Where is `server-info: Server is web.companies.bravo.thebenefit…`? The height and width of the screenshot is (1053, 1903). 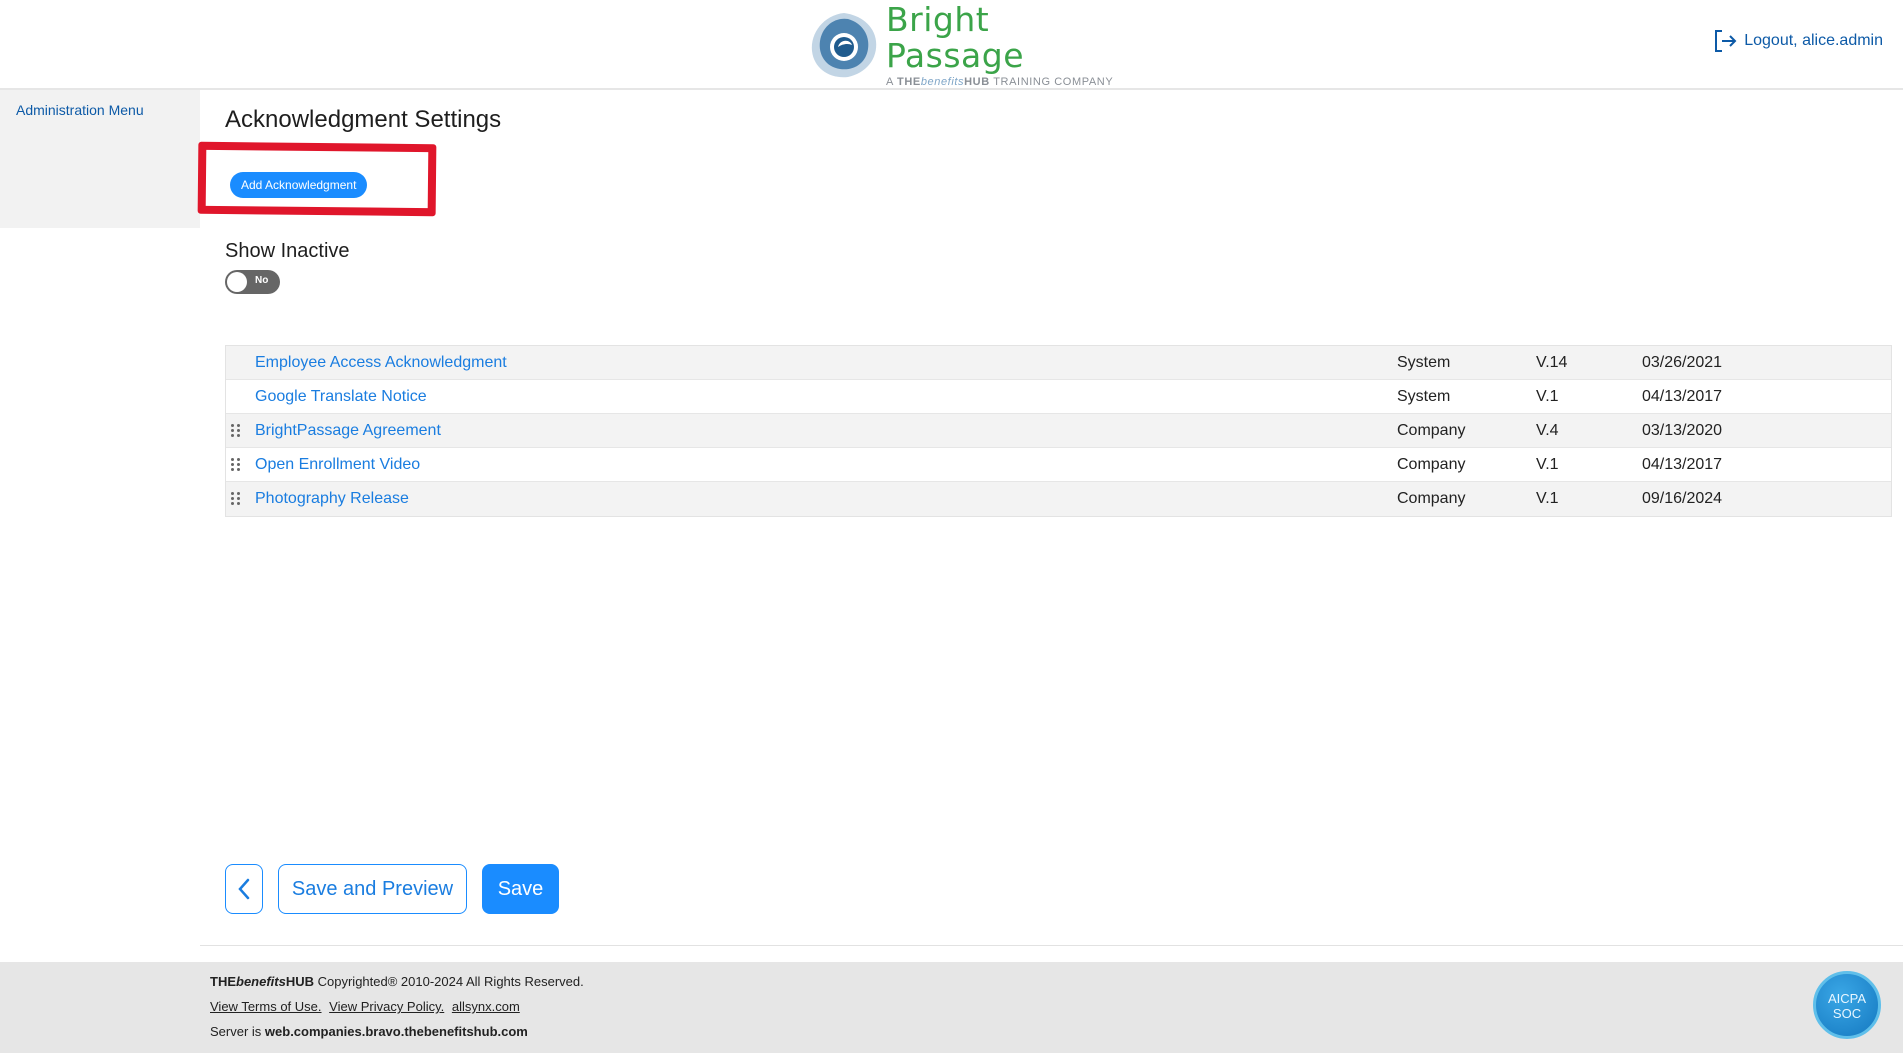
server-info: Server is web.companies.bravo.thebenefit… is located at coordinates (369, 1031).